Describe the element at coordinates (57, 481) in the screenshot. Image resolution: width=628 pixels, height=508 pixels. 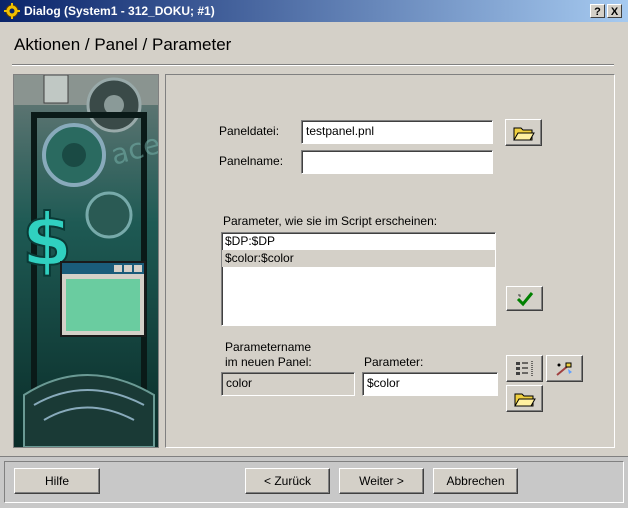
I see `help-button: Hilfe` at that location.